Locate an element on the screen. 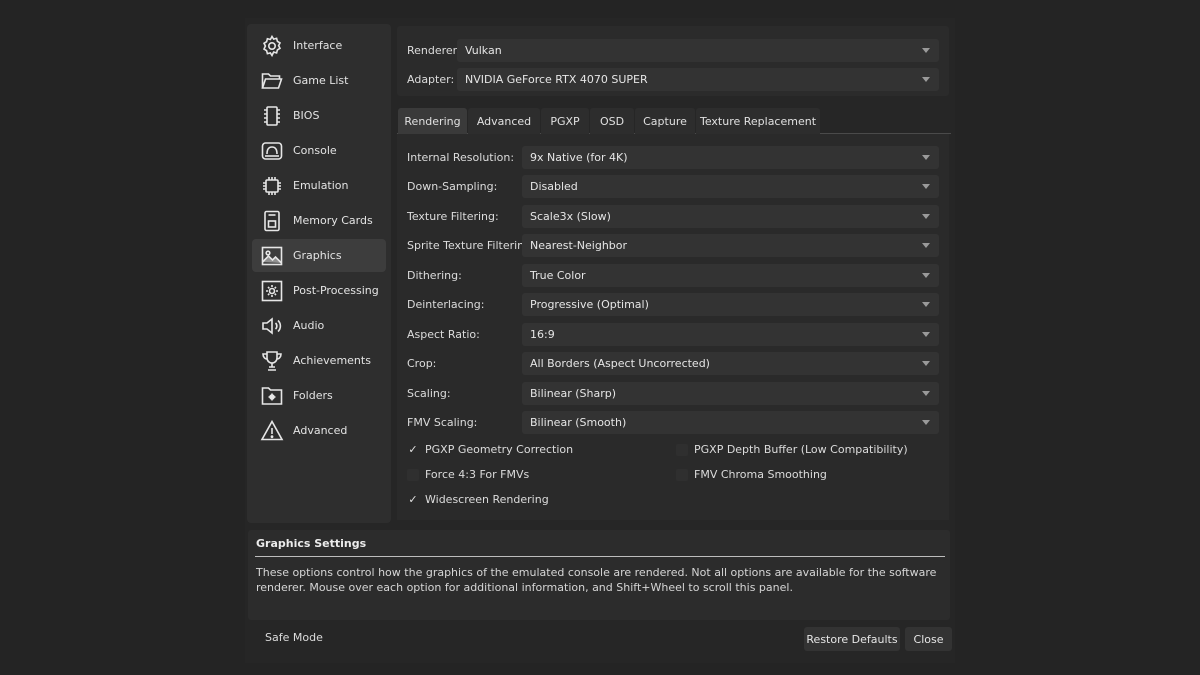  button-label: Restore Defaults is located at coordinates (852, 639).